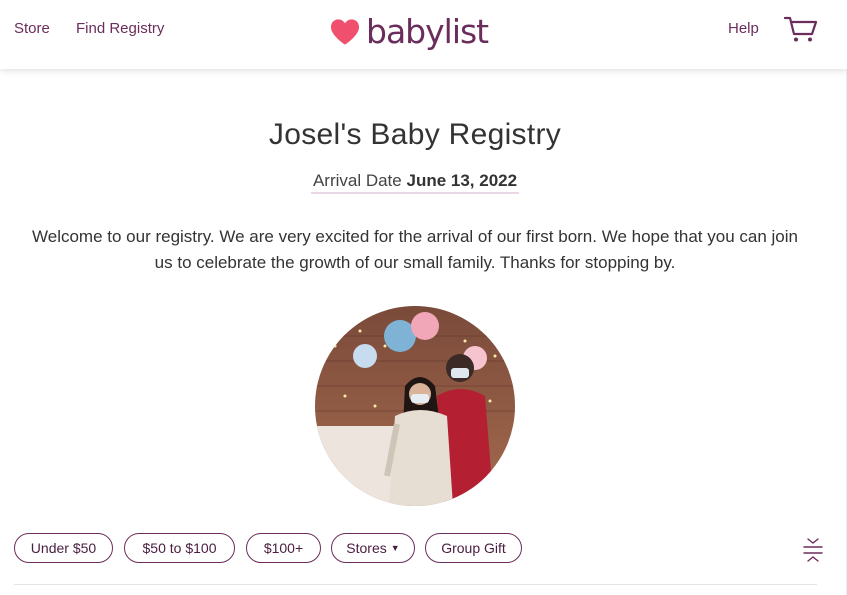  Describe the element at coordinates (415, 134) in the screenshot. I see `registry-title: Josel's Baby Registry` at that location.